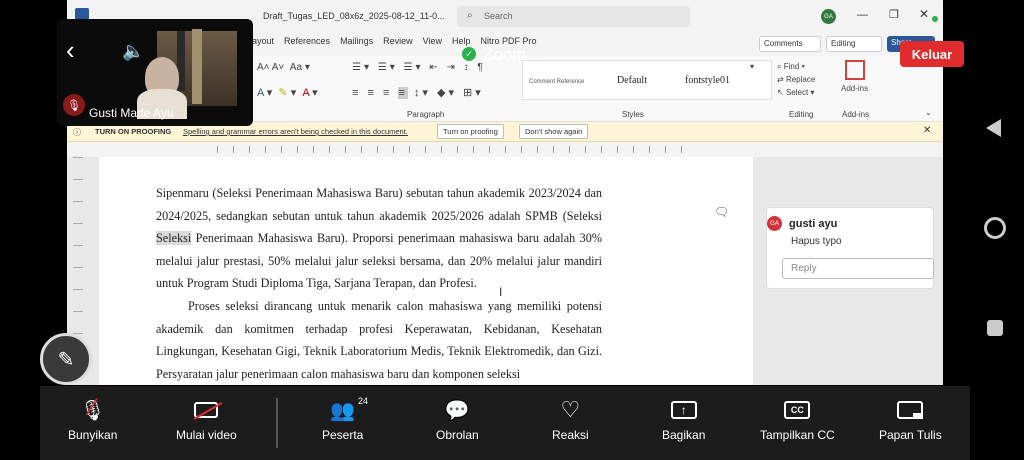 This screenshot has width=1024, height=460. I want to click on comment-marker-icon: 🗨, so click(721, 212).